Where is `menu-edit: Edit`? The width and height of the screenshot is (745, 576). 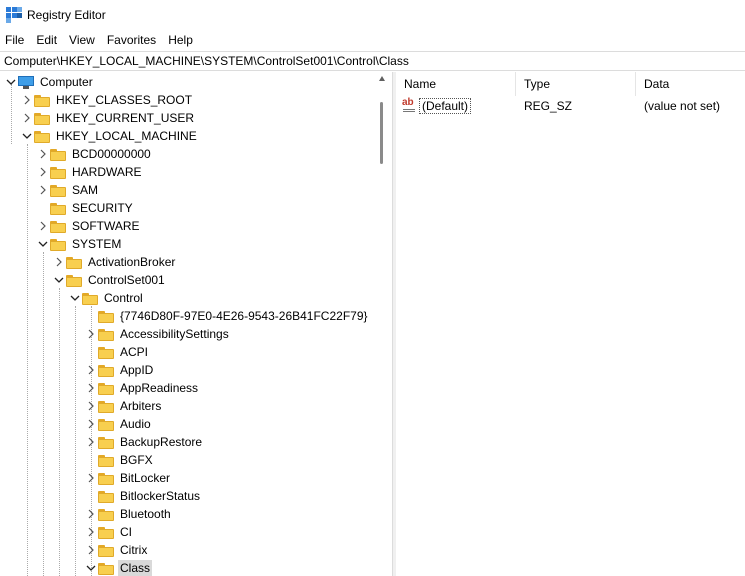
menu-edit: Edit is located at coordinates (46, 40).